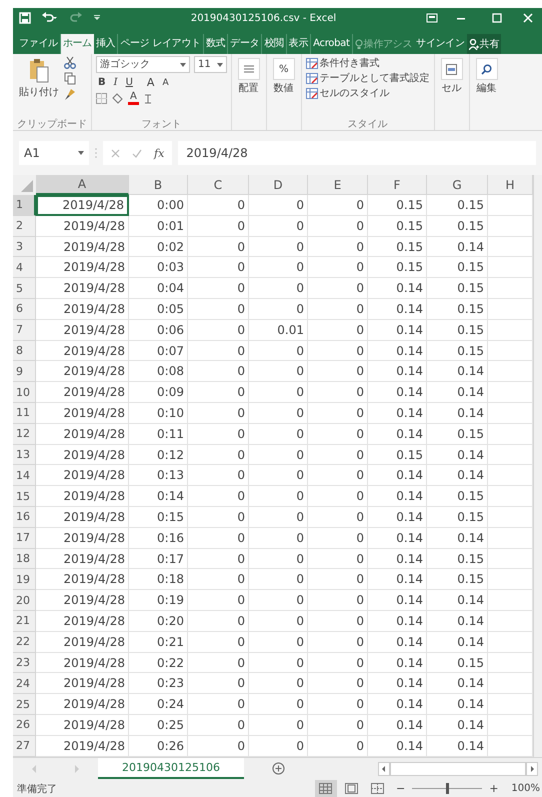 The width and height of the screenshot is (542, 797). I want to click on ribbon-display-icon, so click(432, 18).